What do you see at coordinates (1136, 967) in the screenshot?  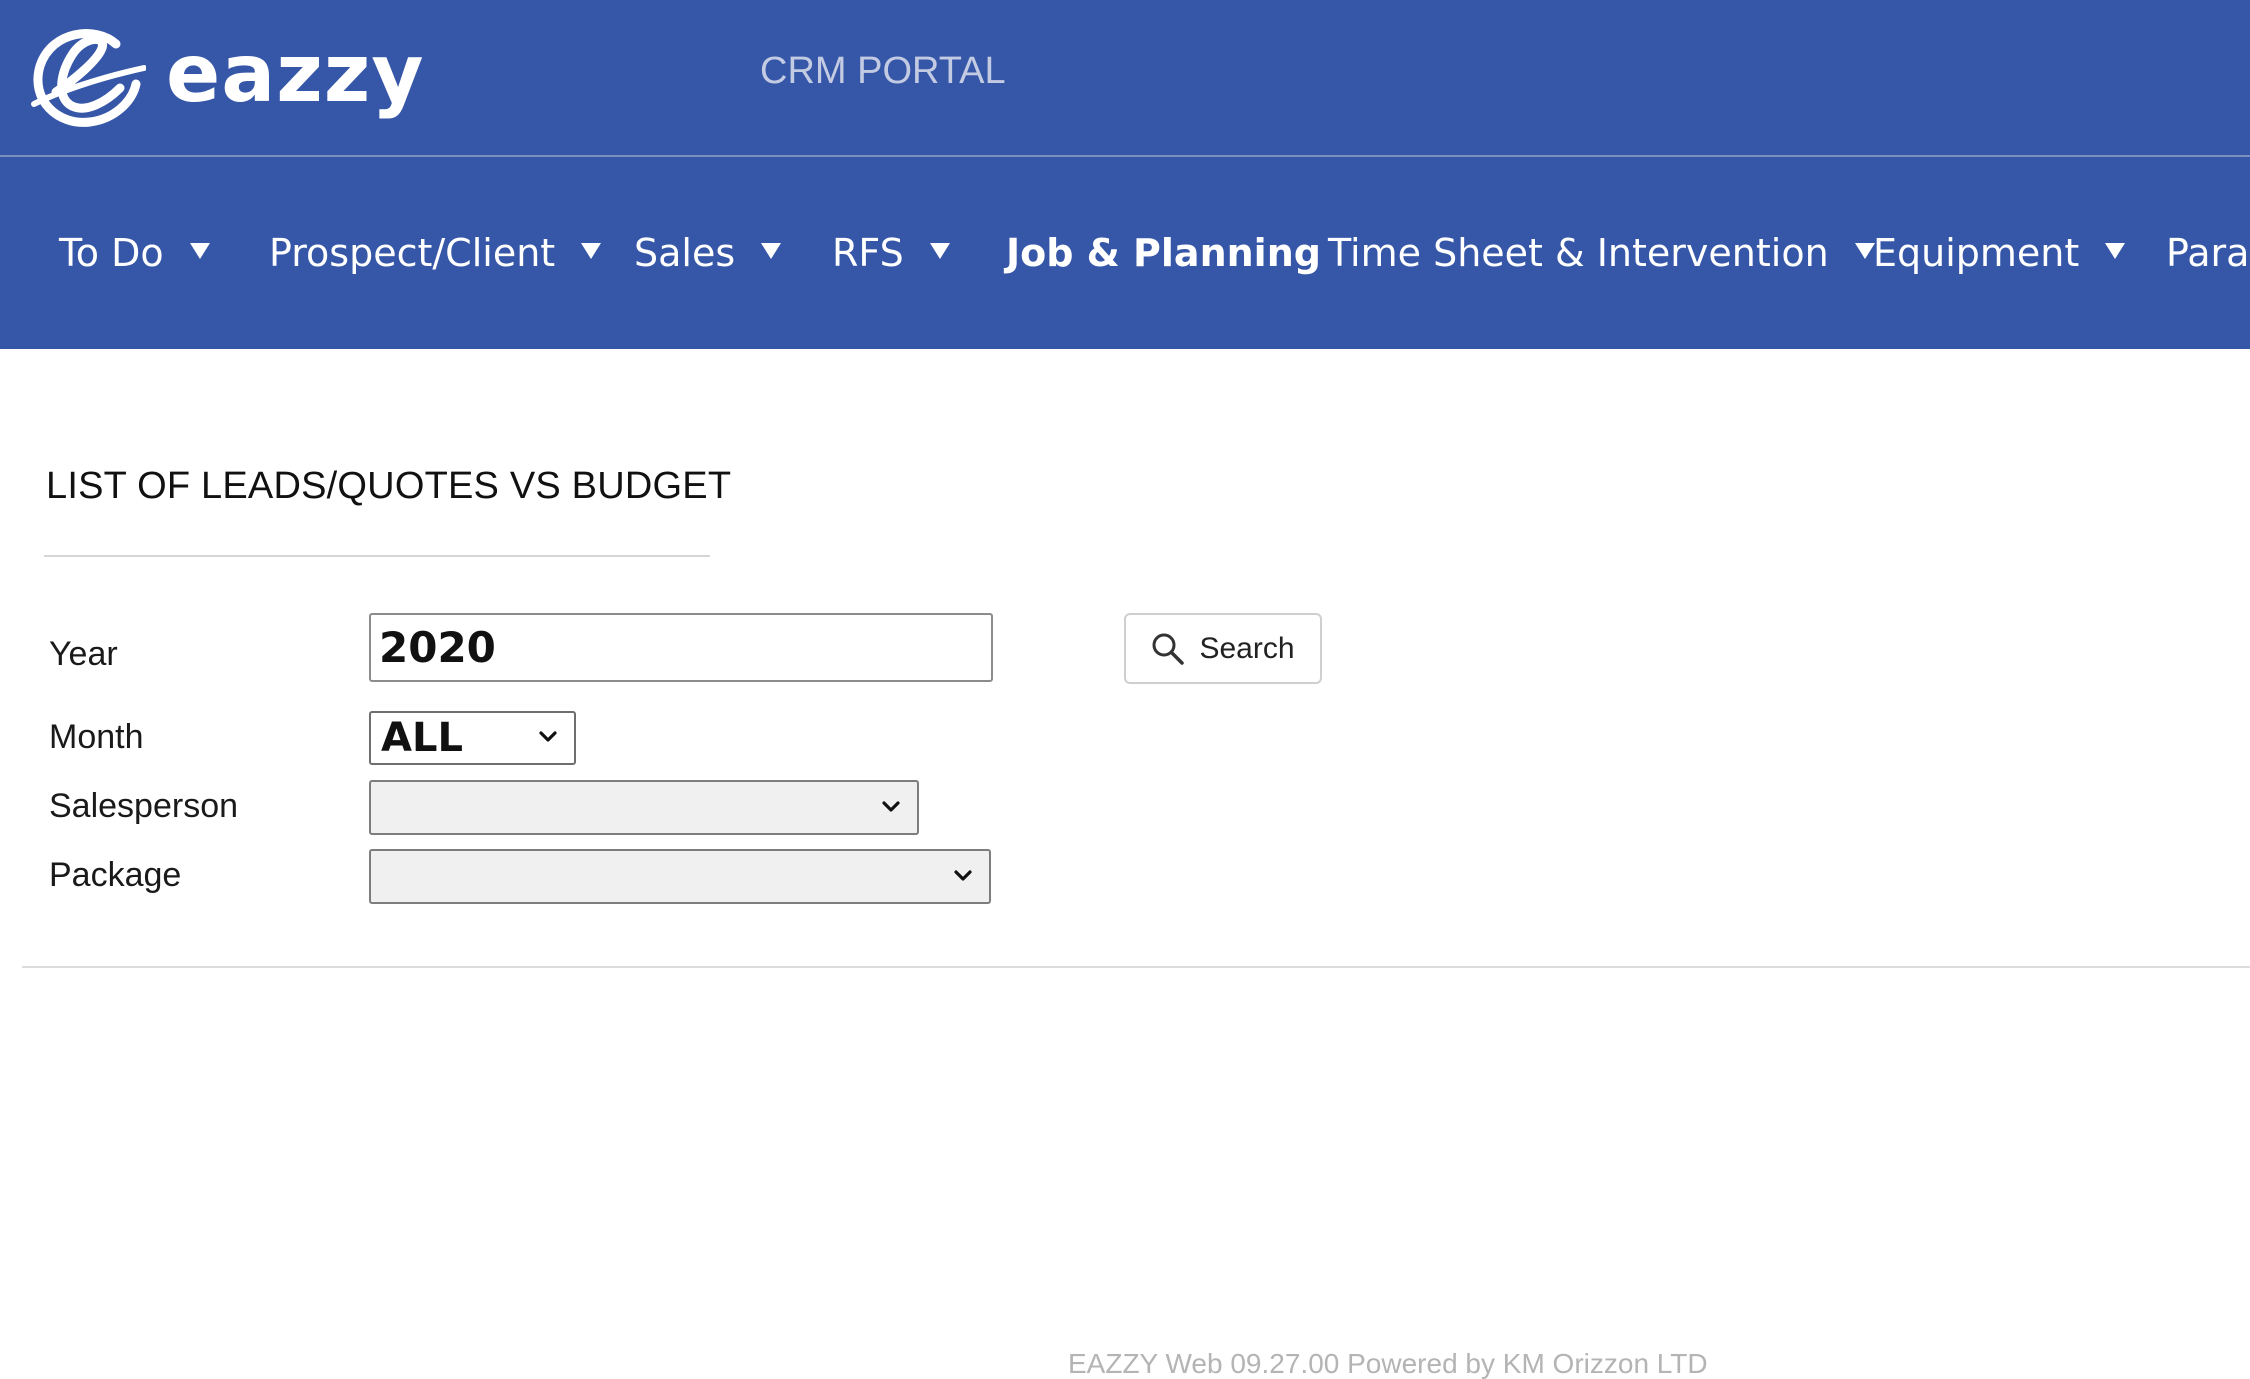 I see `form-divider` at bounding box center [1136, 967].